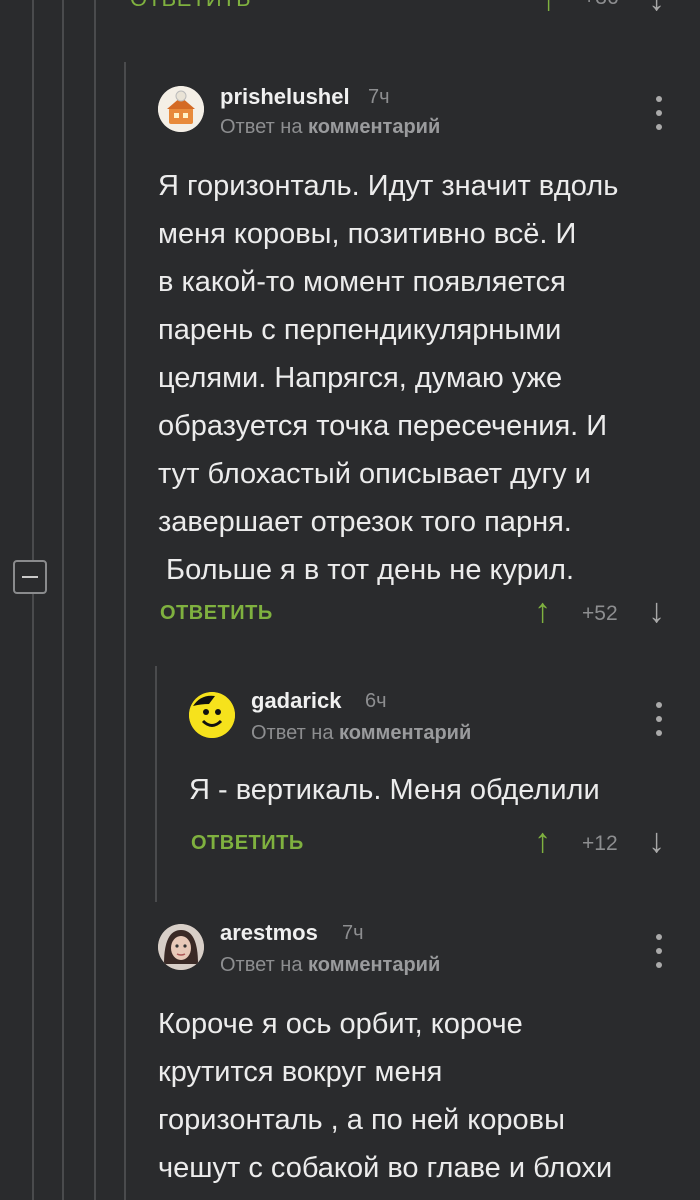  Describe the element at coordinates (383, 426) in the screenshot. I see `comment-line: образуется точка пересечения. И` at that location.